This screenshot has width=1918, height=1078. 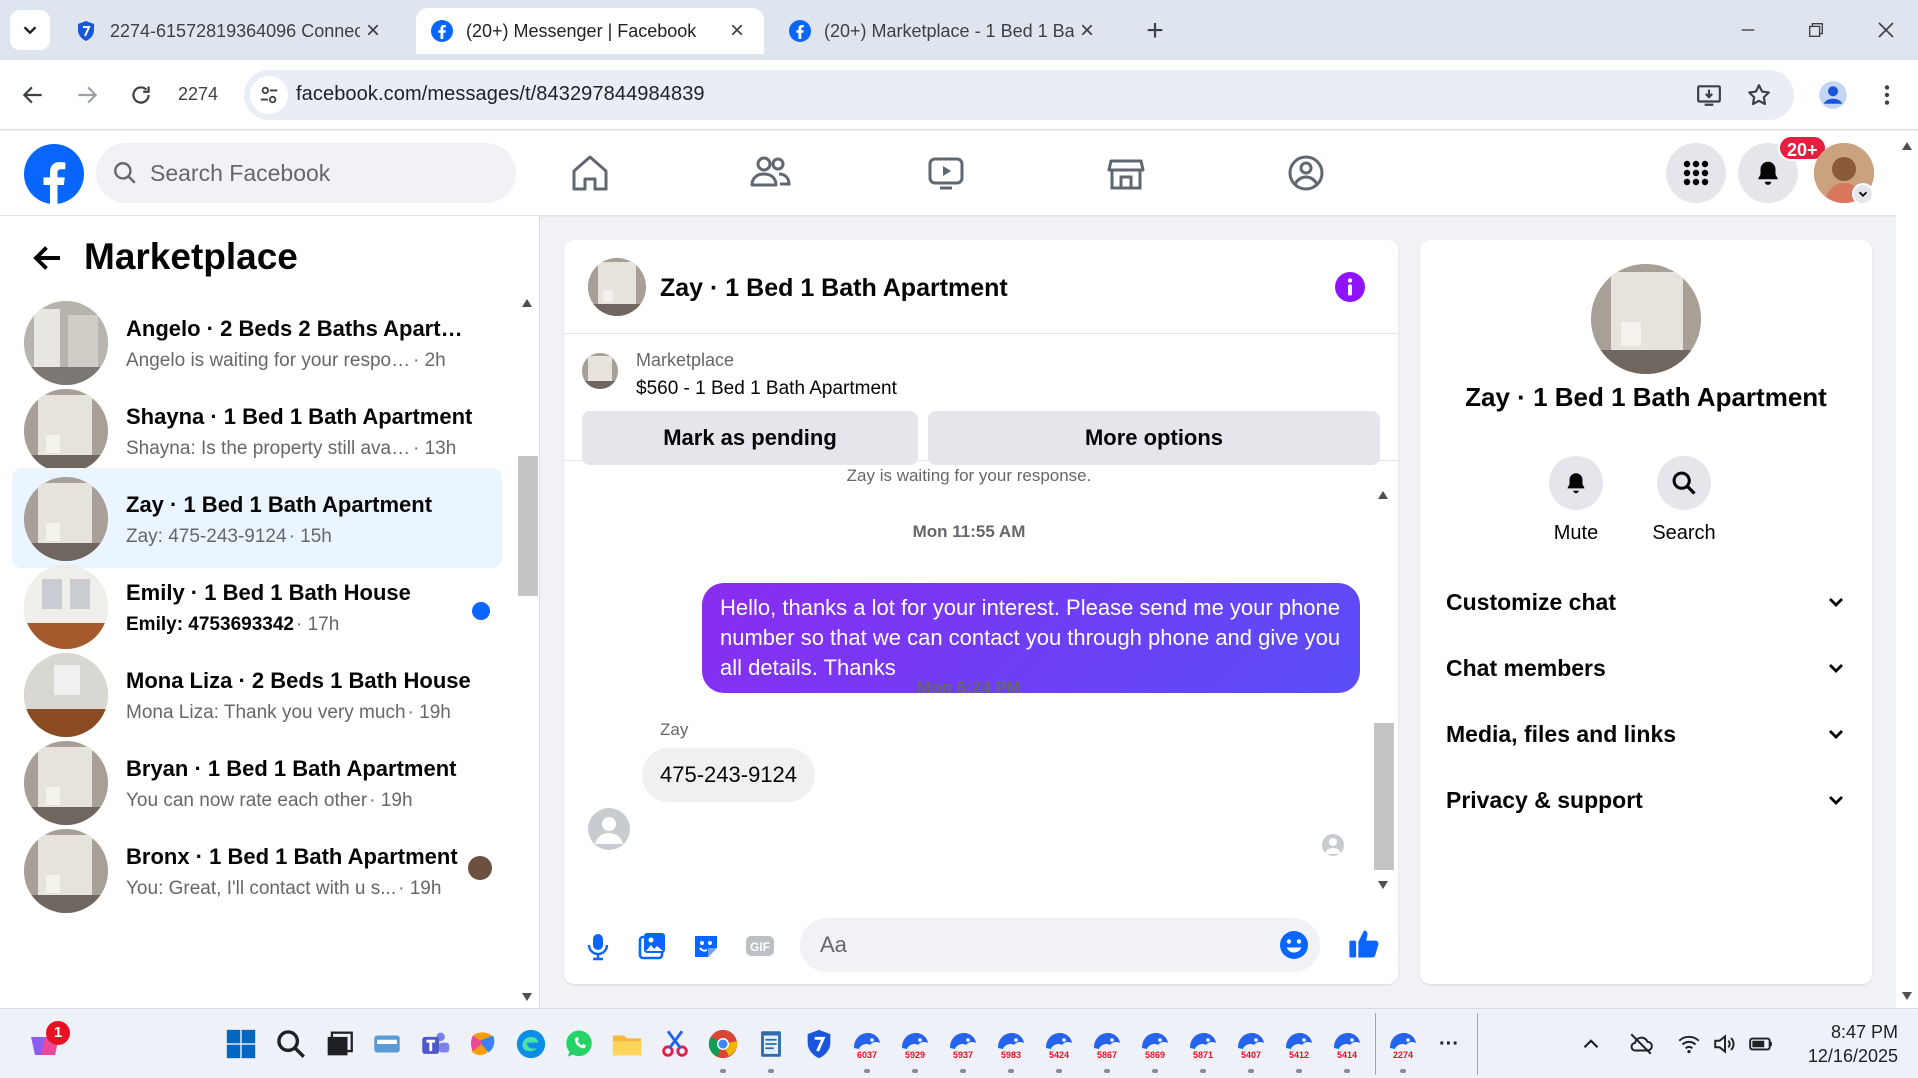 What do you see at coordinates (944, 31) in the screenshot?
I see `tab-marketplace: (20+) Marketplace - 1 Bed 1 Bath ×` at bounding box center [944, 31].